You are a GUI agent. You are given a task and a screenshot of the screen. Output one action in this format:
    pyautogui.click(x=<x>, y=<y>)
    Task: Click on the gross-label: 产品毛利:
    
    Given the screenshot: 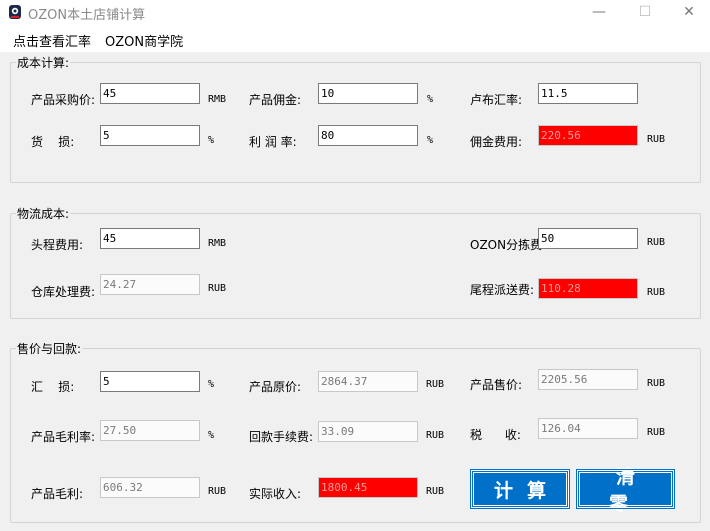 What is the action you would take?
    pyautogui.click(x=57, y=494)
    